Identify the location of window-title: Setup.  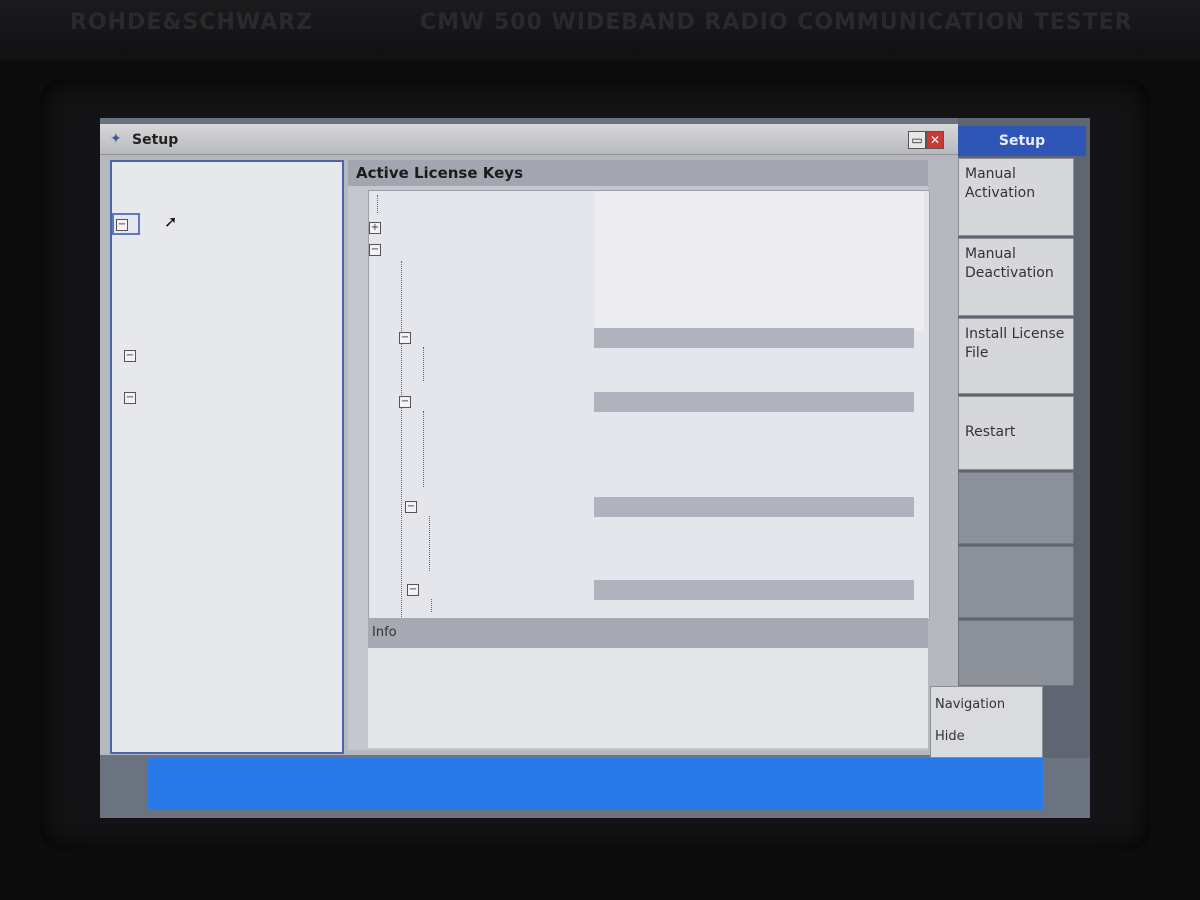
(155, 140).